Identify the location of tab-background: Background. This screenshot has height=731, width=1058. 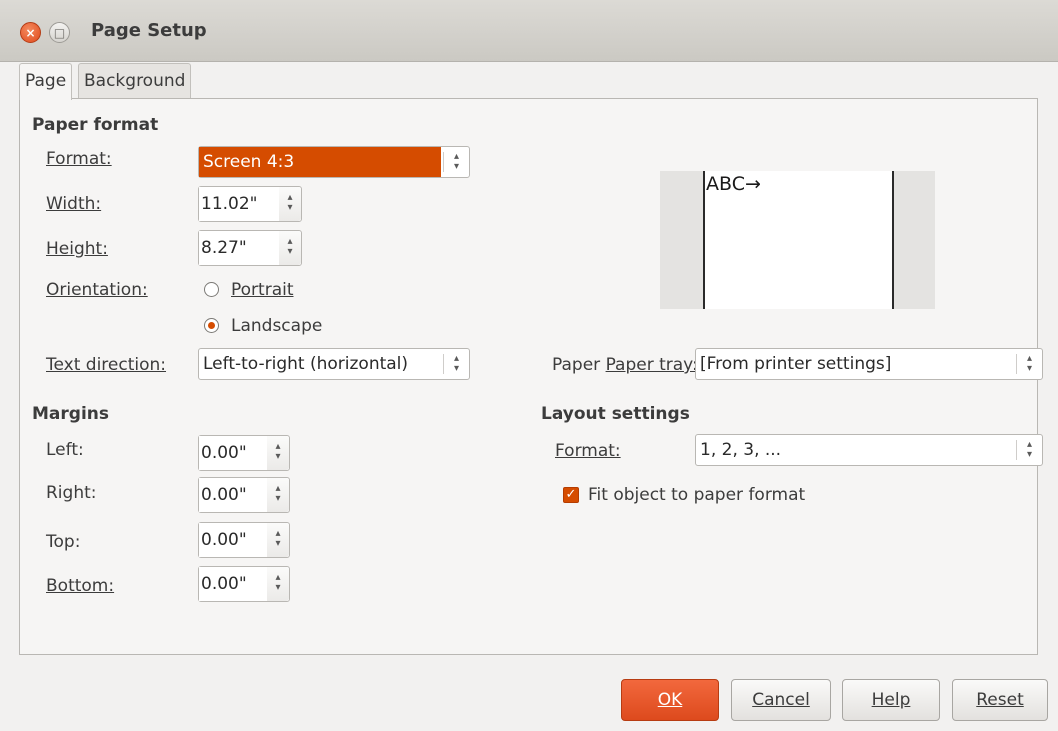
(135, 81).